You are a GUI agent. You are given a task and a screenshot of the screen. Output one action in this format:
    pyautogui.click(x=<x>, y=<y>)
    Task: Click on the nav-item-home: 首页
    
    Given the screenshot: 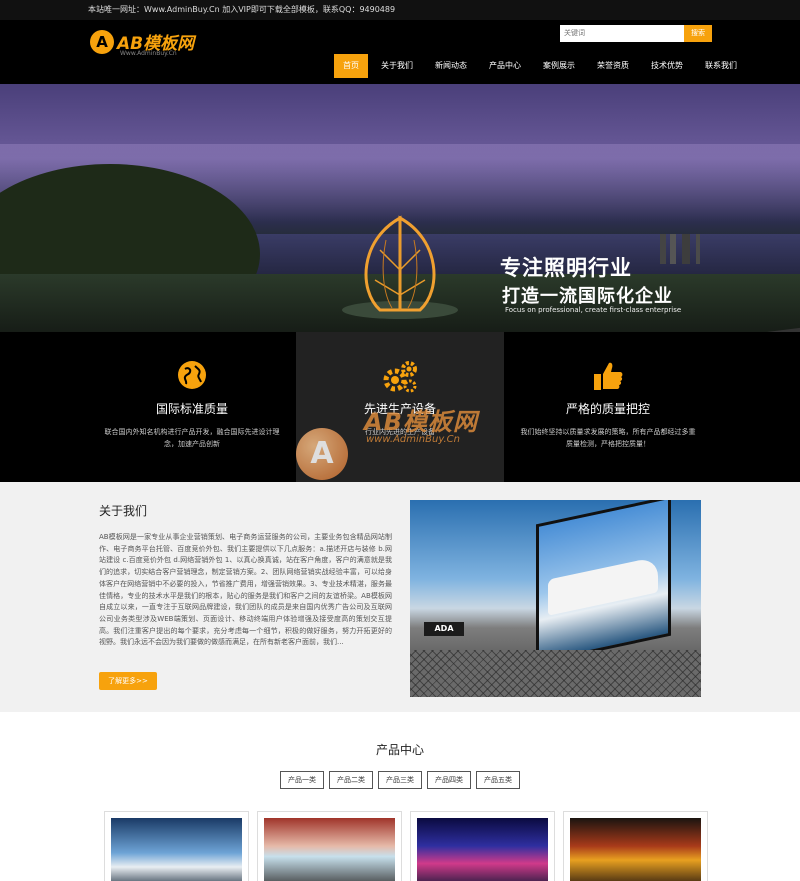 What is the action you would take?
    pyautogui.click(x=351, y=66)
    